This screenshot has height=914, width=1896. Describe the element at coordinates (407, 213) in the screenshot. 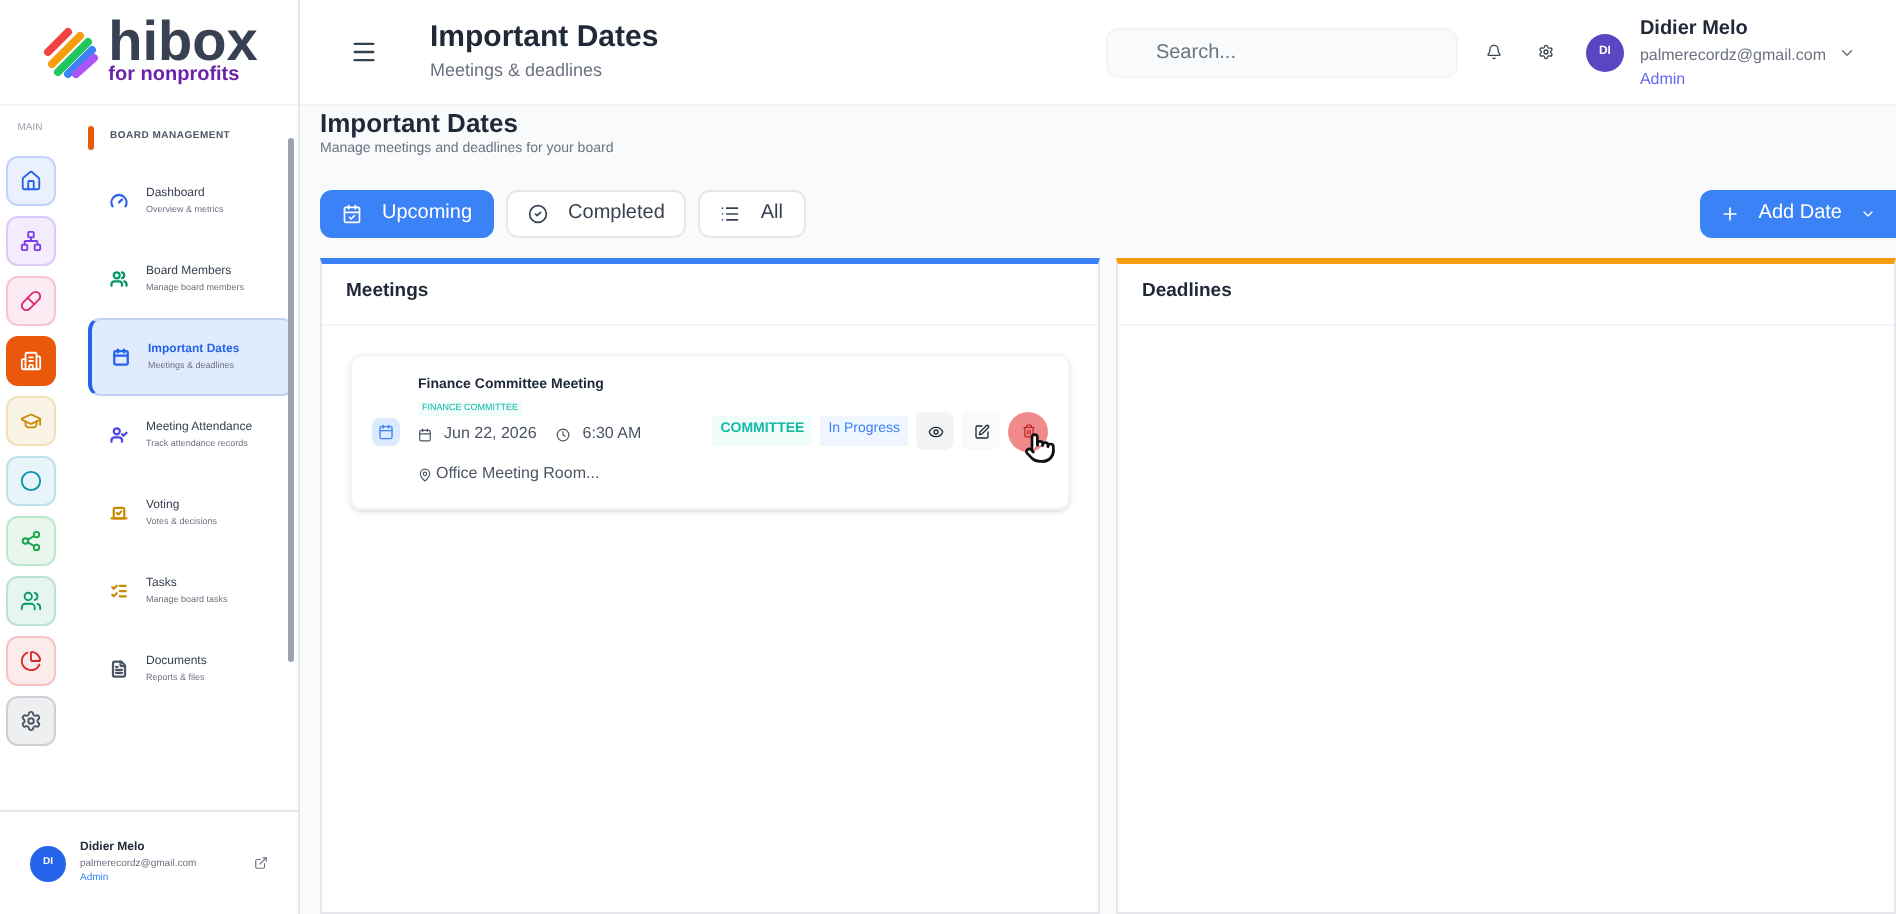

I see `filter-tab: Upcoming` at that location.